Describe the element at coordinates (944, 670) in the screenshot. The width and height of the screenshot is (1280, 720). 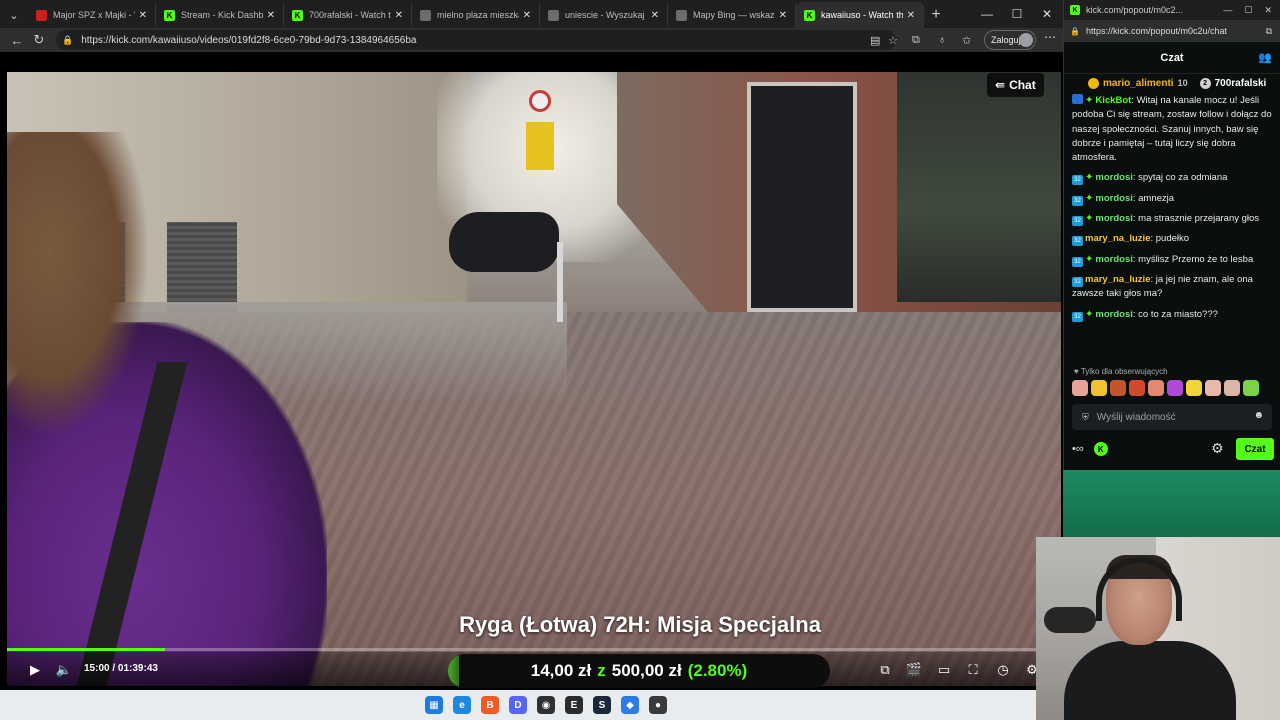
I see `theater-mode-icon: ▭` at that location.